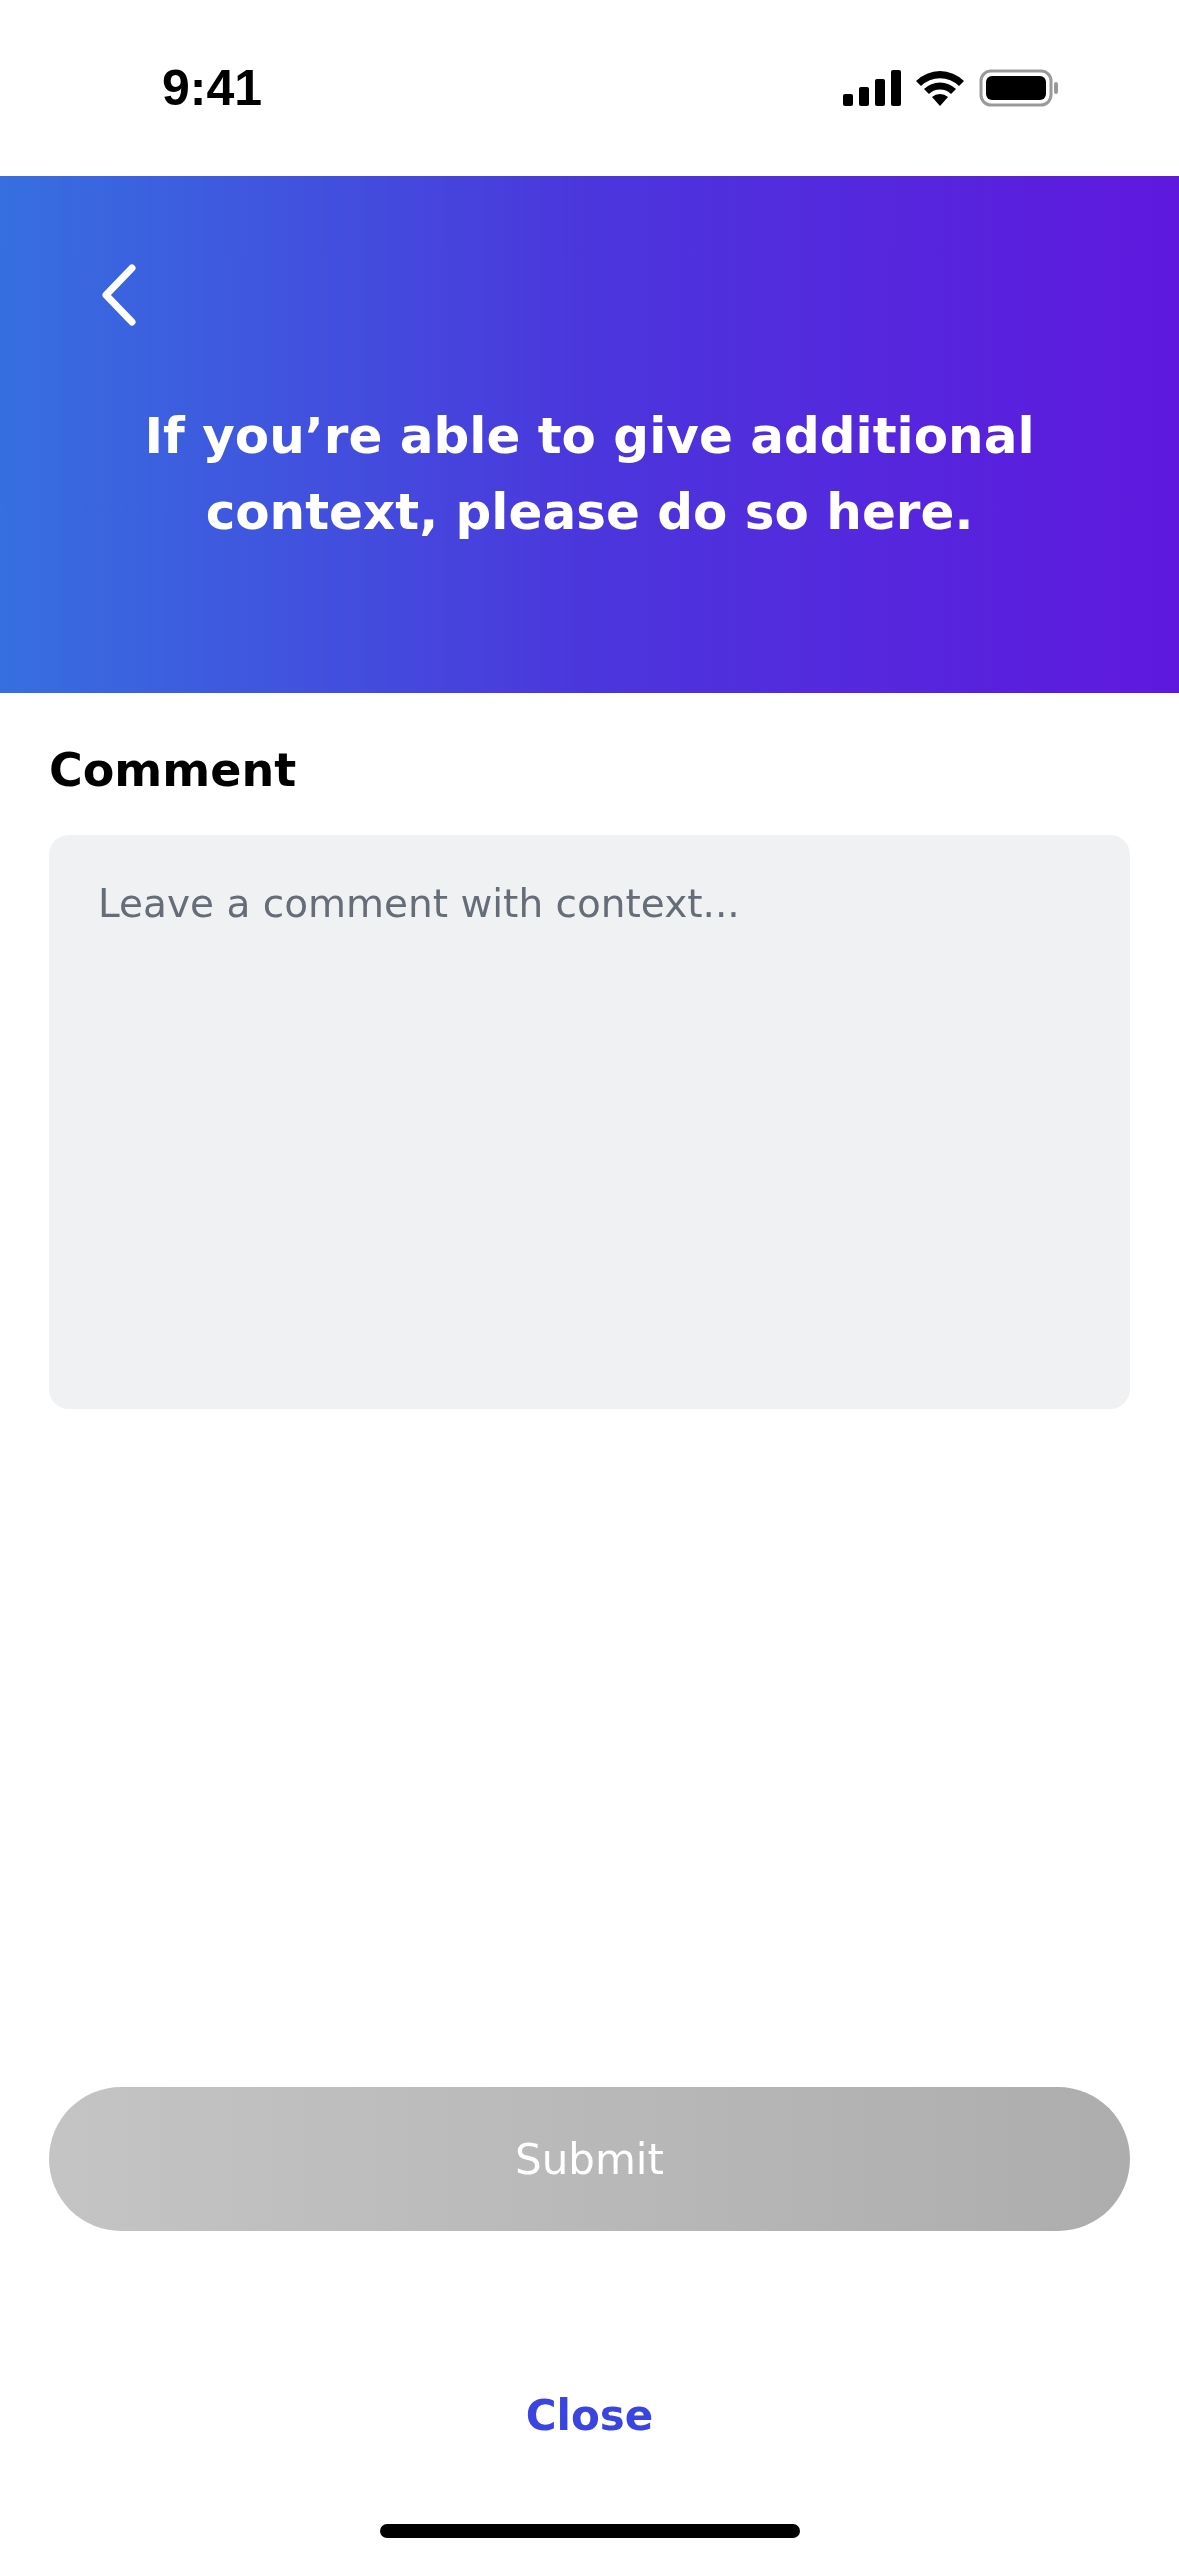 Image resolution: width=1179 pixels, height=2556 pixels. I want to click on signal-icon, so click(872, 88).